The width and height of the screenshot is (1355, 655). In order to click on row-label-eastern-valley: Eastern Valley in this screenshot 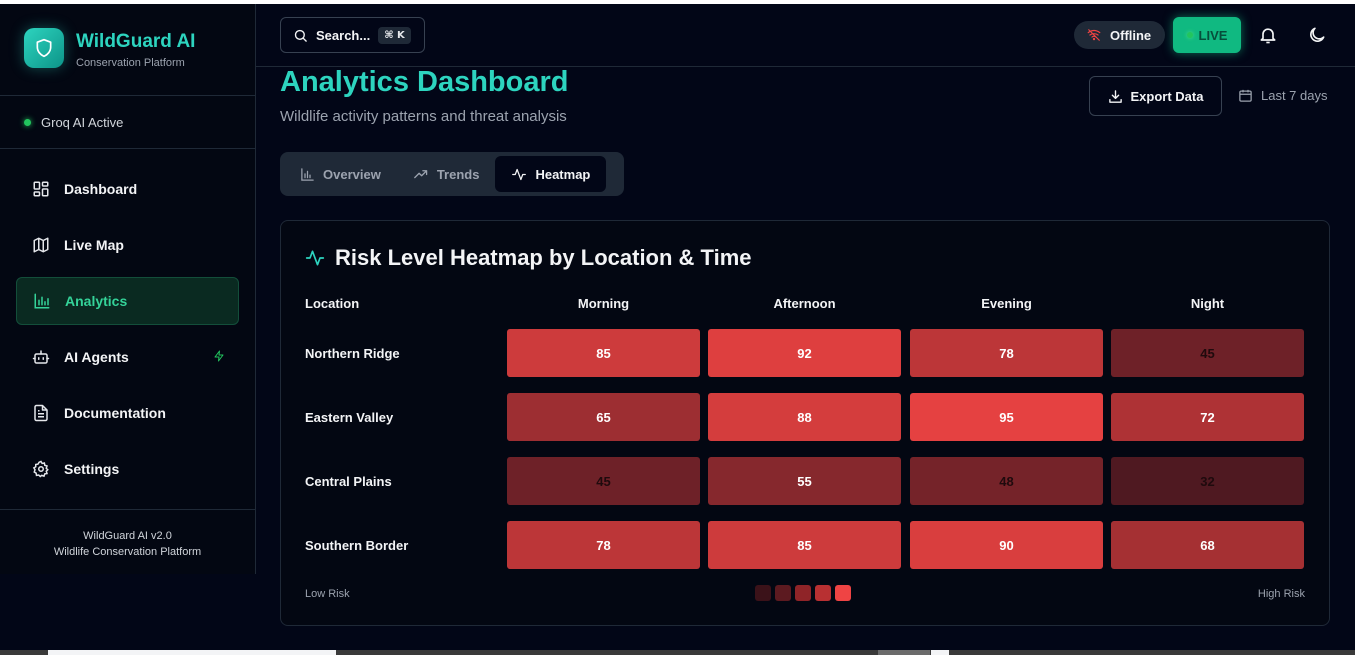, I will do `click(349, 417)`.